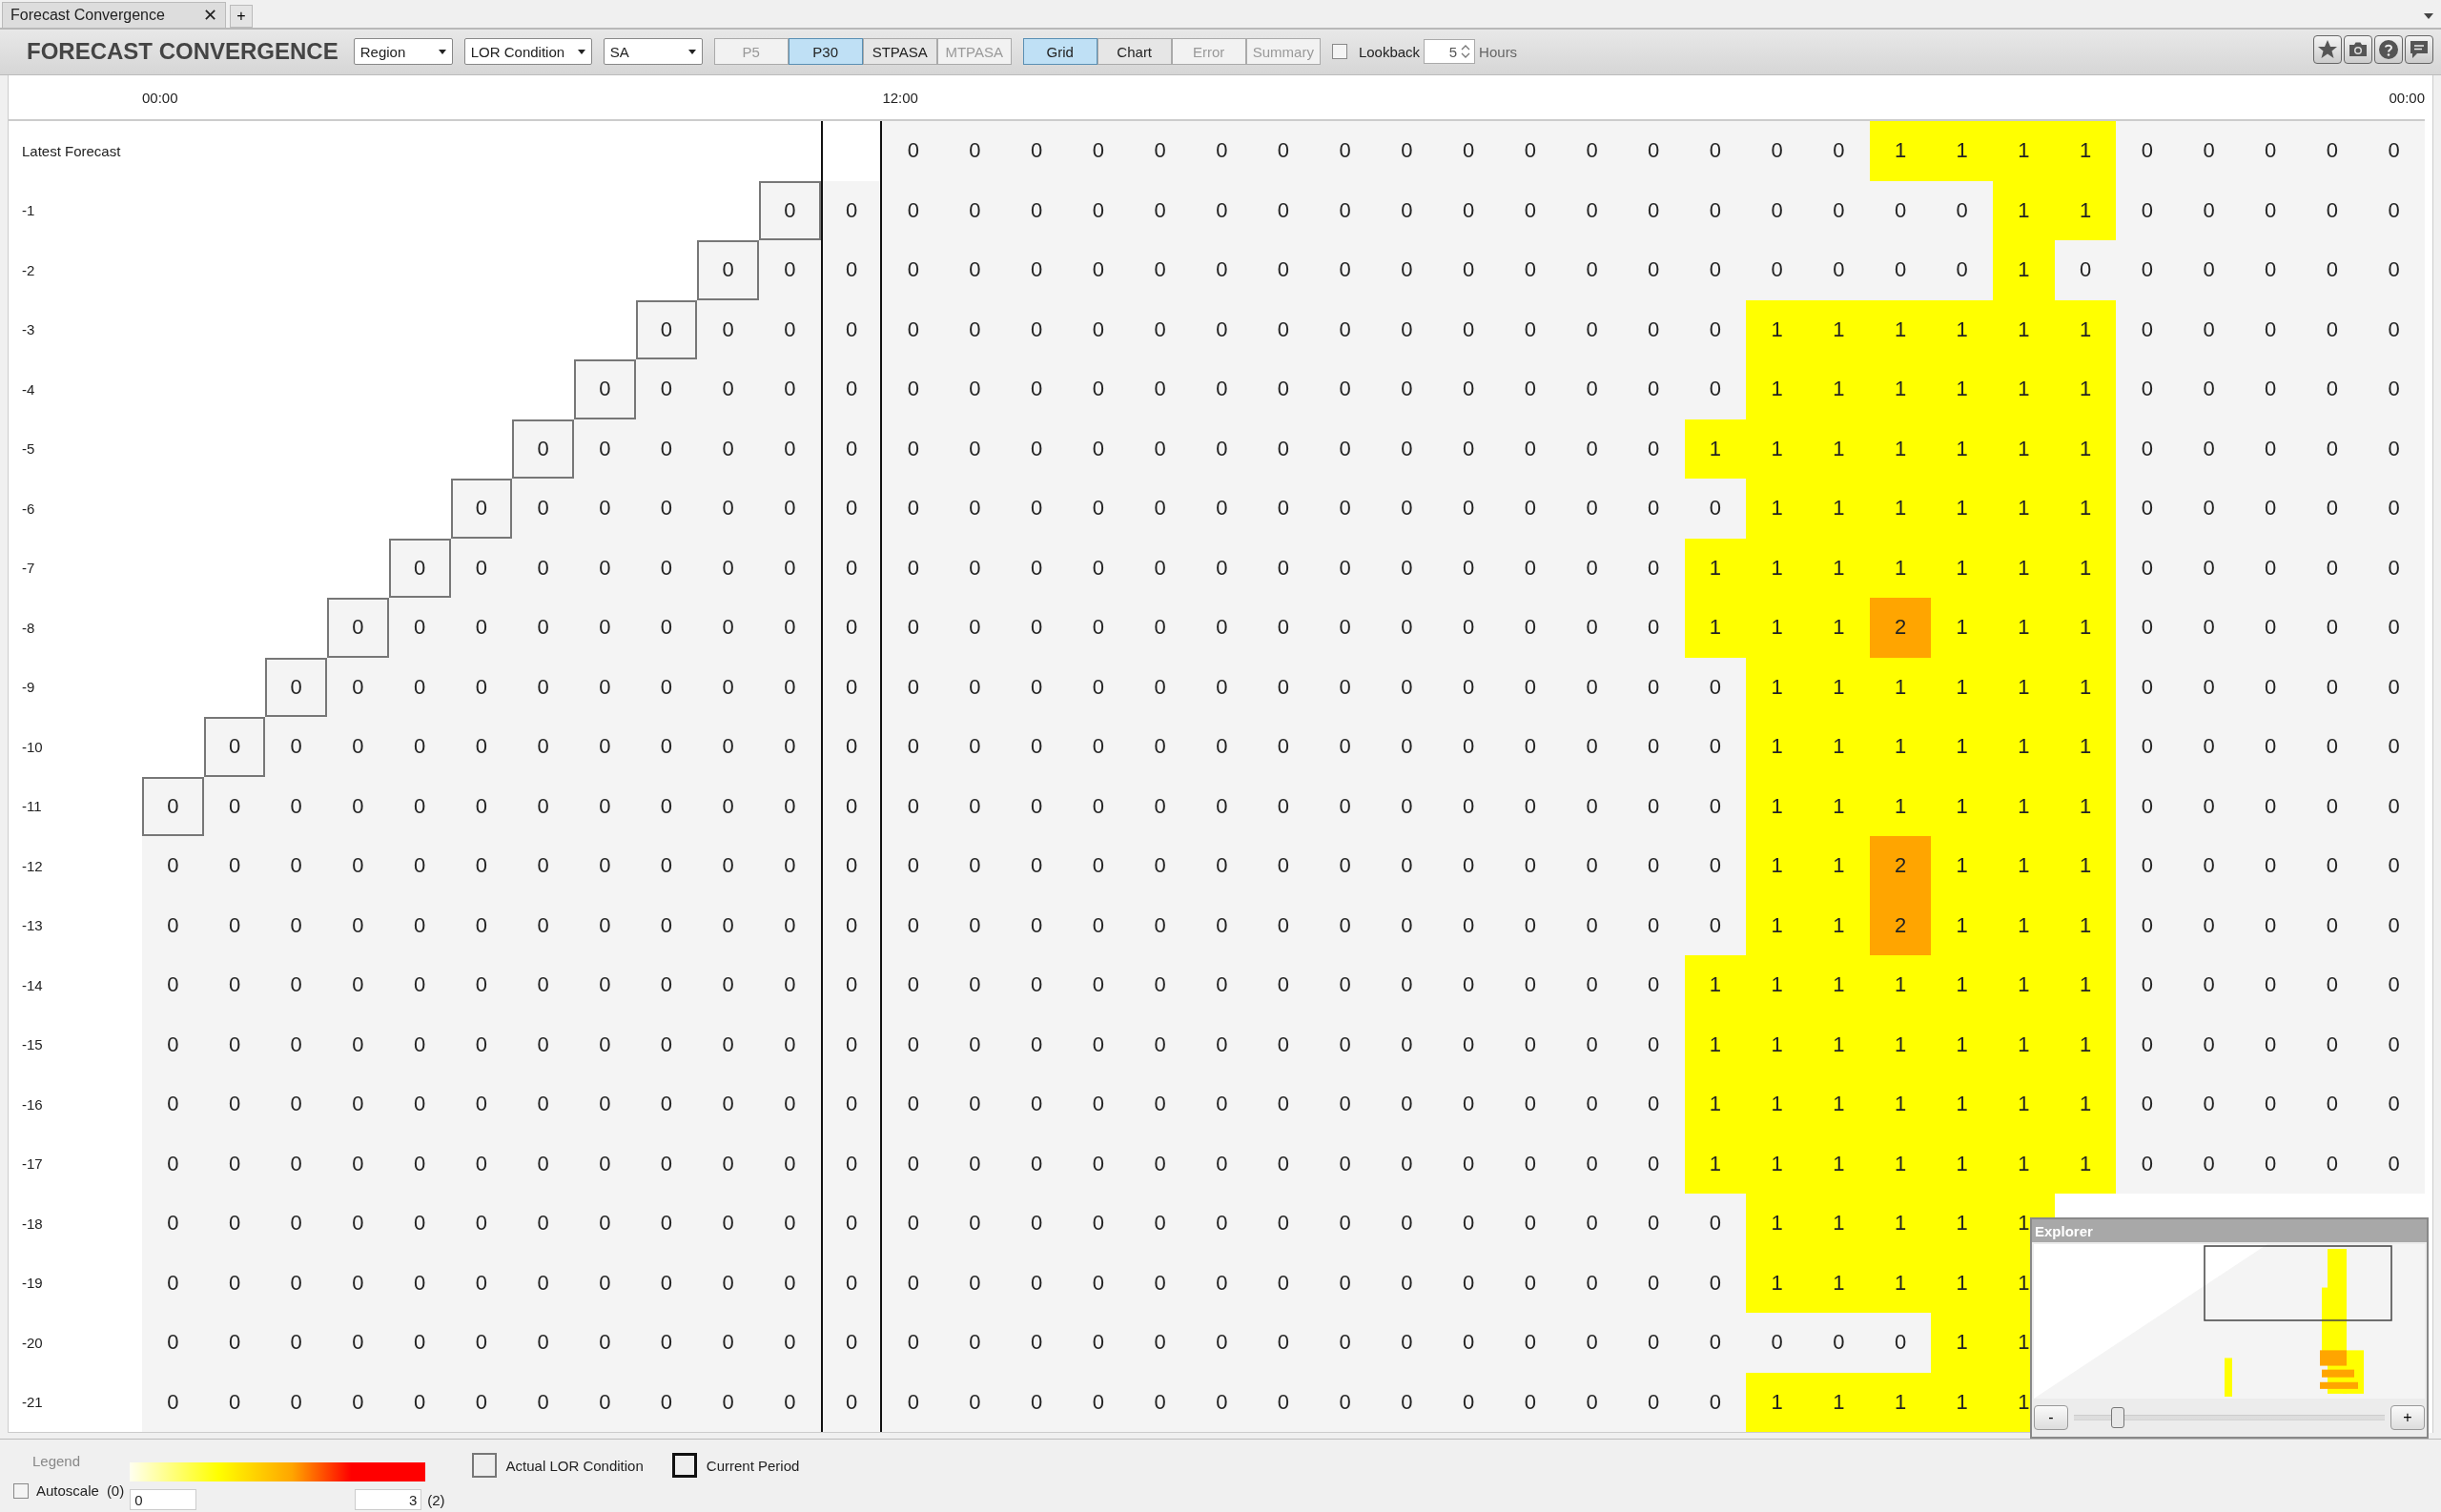 This screenshot has height=1512, width=2441. I want to click on document-tab: Forecast Convergence ✕, so click(114, 14).